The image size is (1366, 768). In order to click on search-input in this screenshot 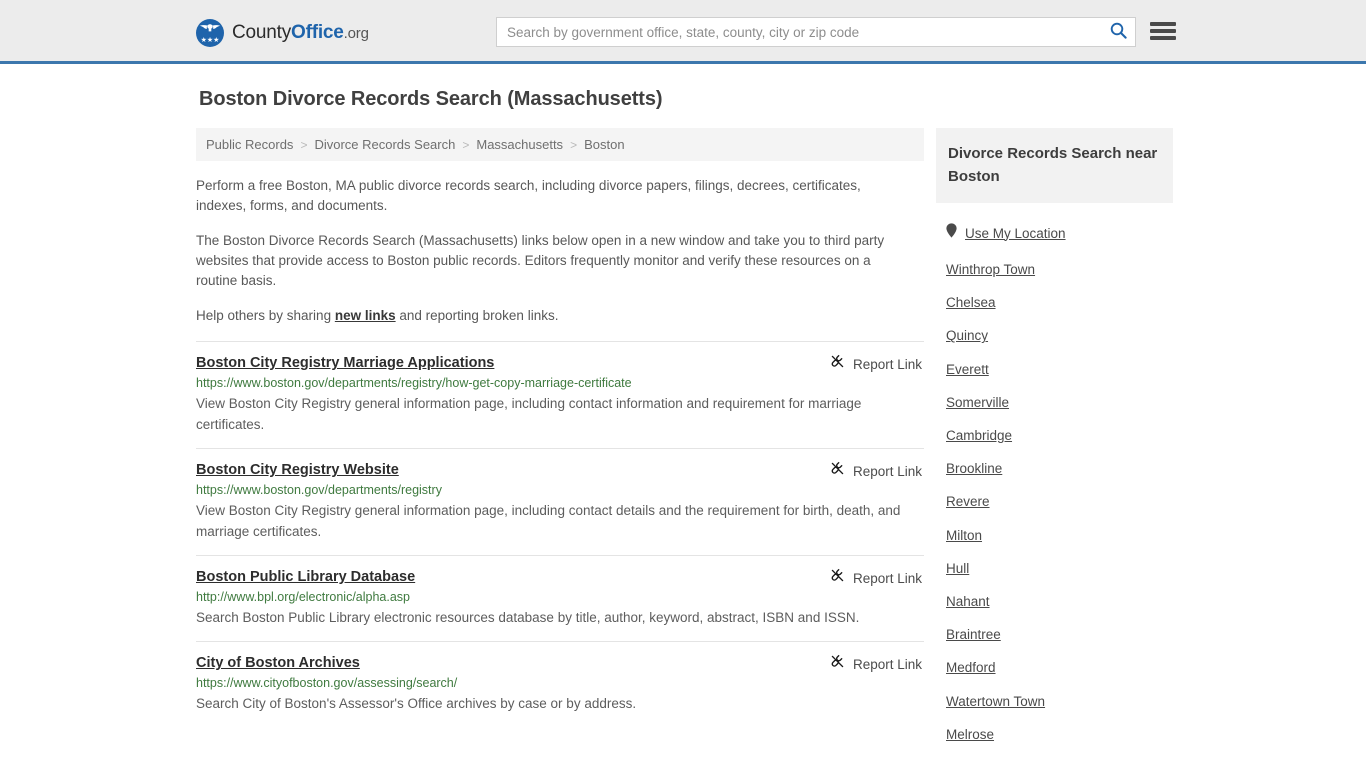, I will do `click(799, 32)`.